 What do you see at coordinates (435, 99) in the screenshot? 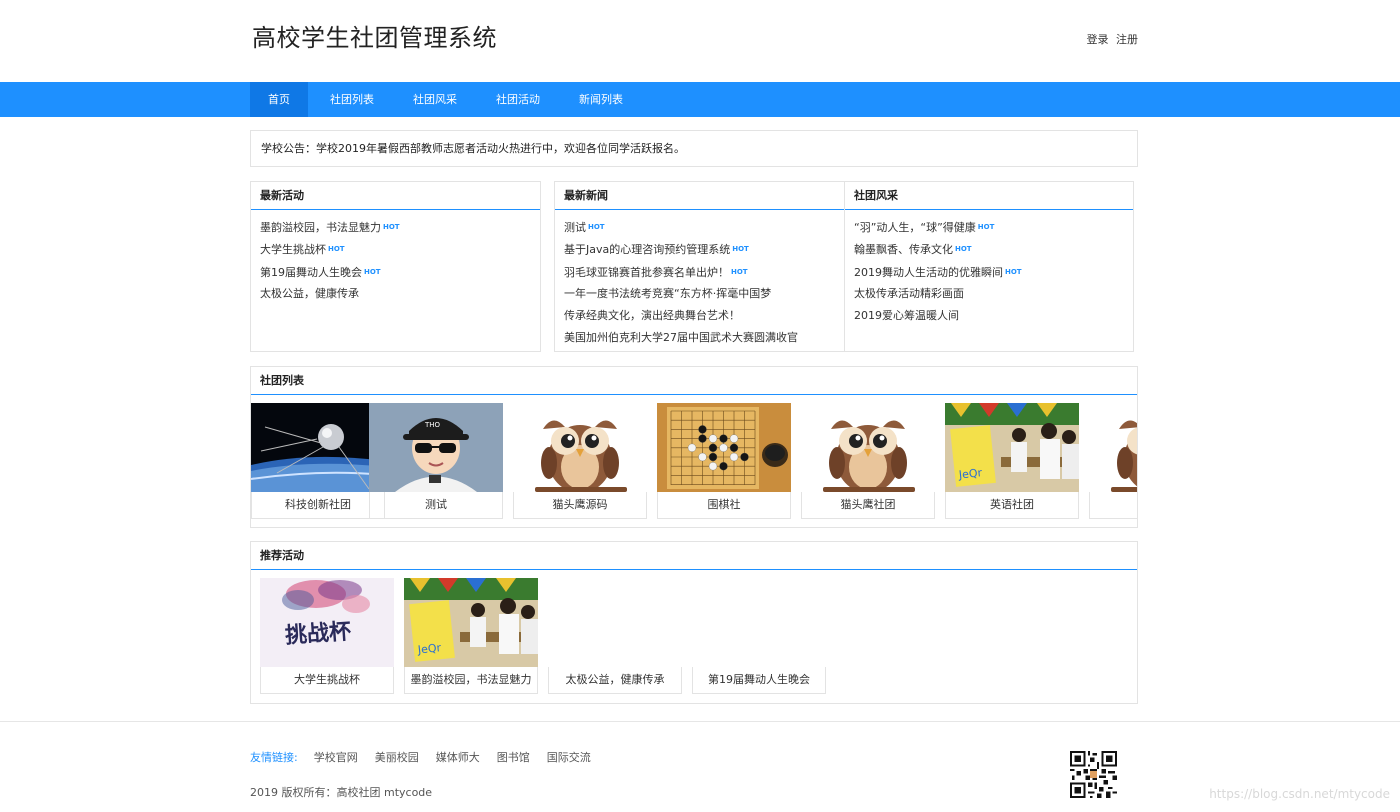
I see `nav-club-style: 社团风采` at bounding box center [435, 99].